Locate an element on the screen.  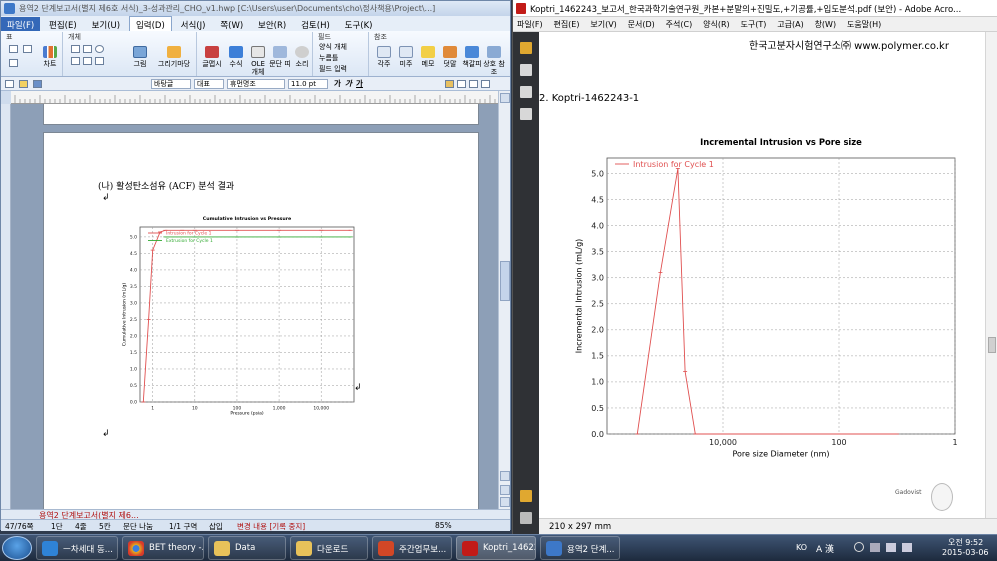
shape-rect-icon is located at coordinates (87, 49).